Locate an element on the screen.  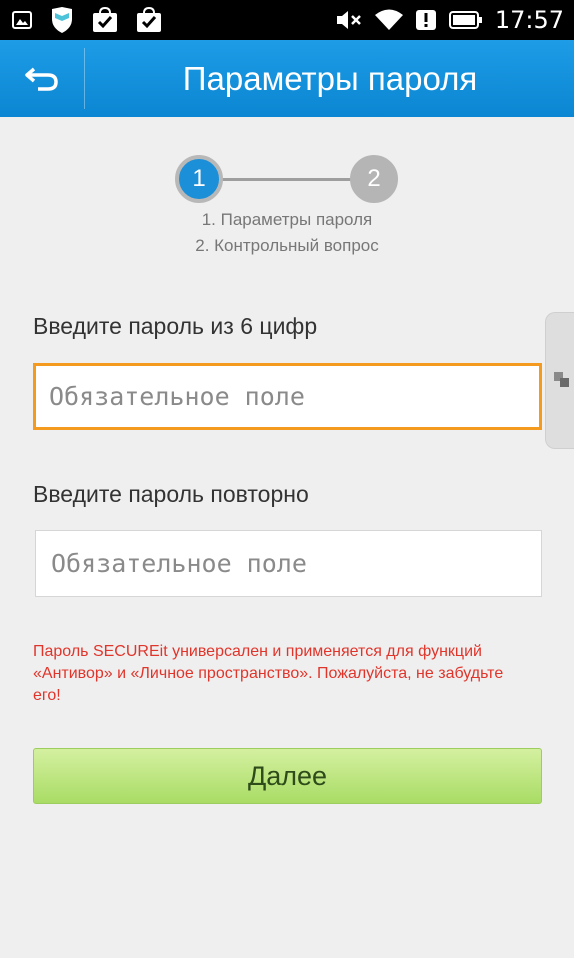
back-arrow-icon is located at coordinates (41, 79).